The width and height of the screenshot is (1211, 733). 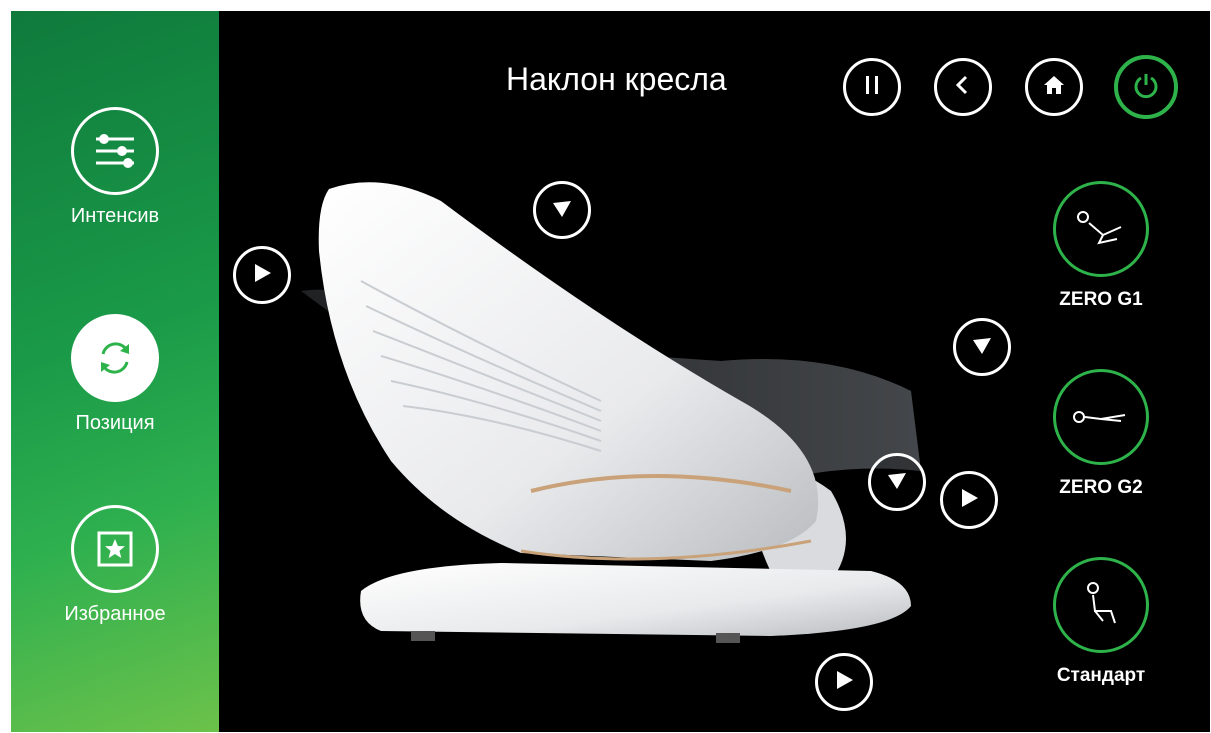 I want to click on sidebar-item-label: Избранное, so click(x=115, y=614).